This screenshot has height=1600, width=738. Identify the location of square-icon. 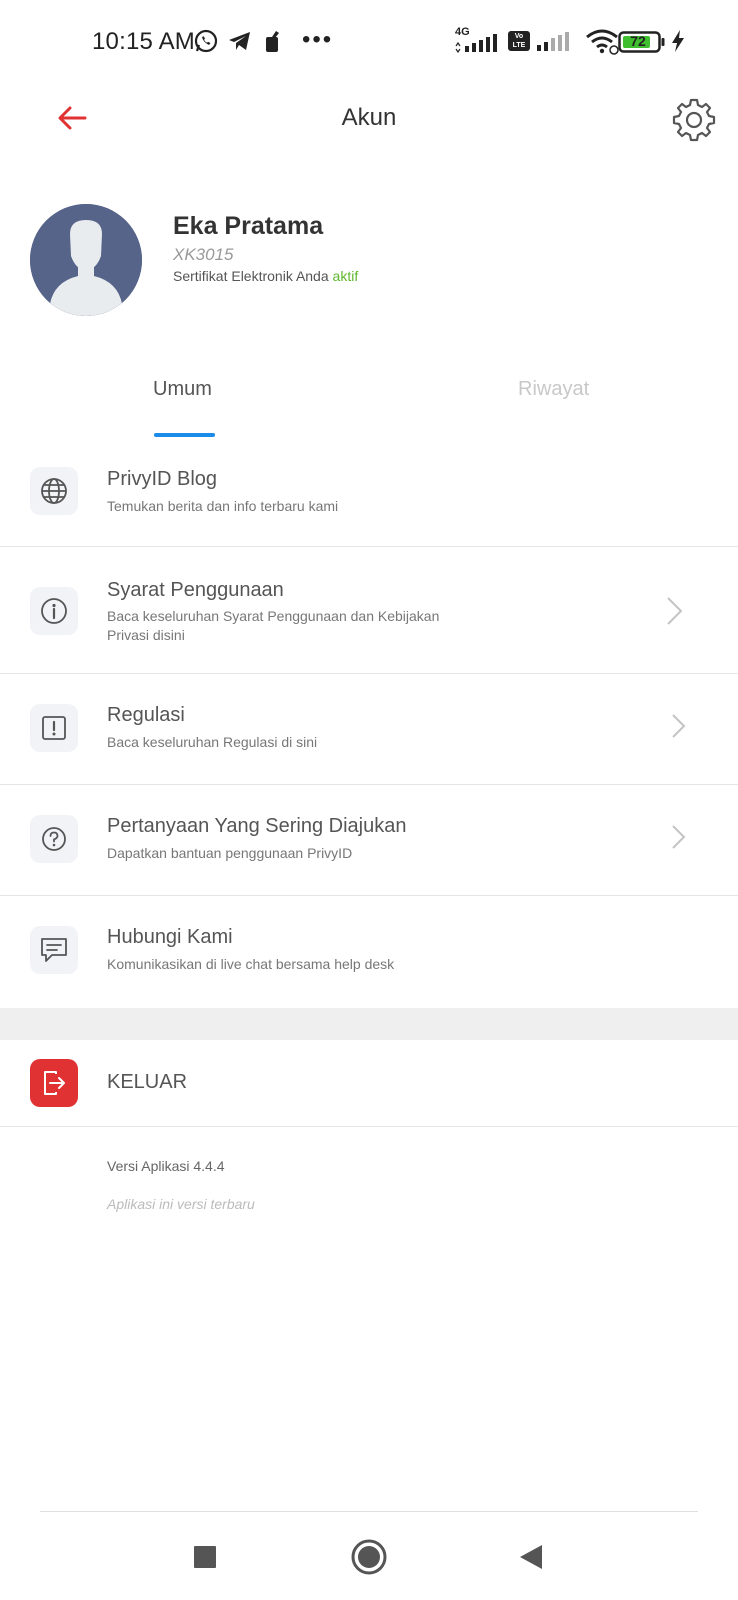
(205, 1557).